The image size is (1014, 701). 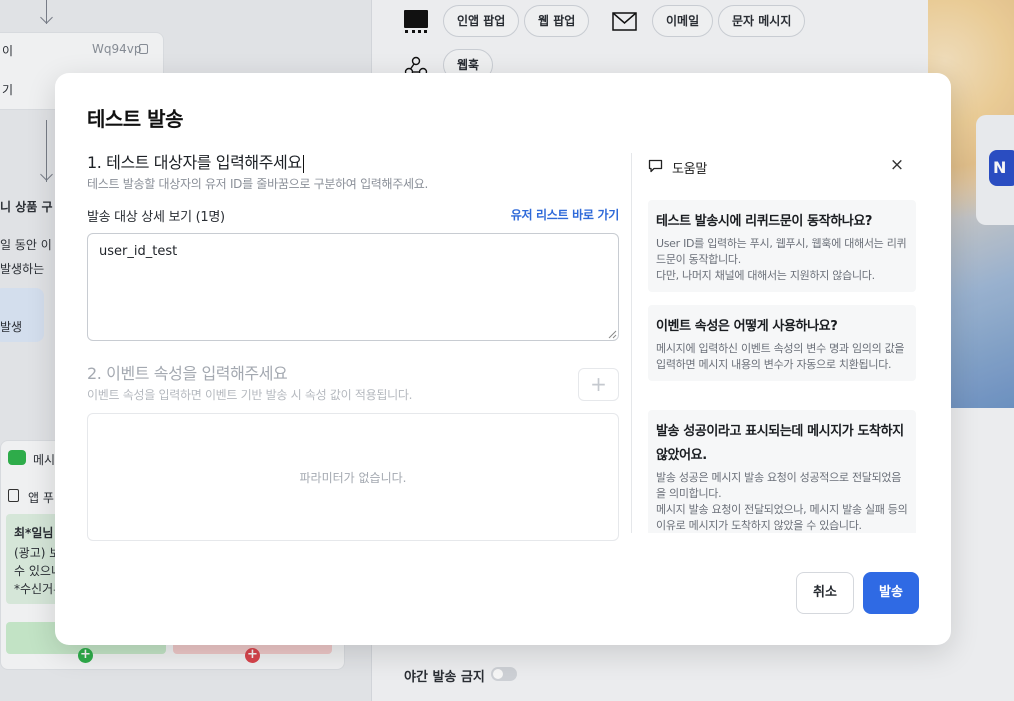 I want to click on speech-bubble-icon, so click(x=655, y=166).